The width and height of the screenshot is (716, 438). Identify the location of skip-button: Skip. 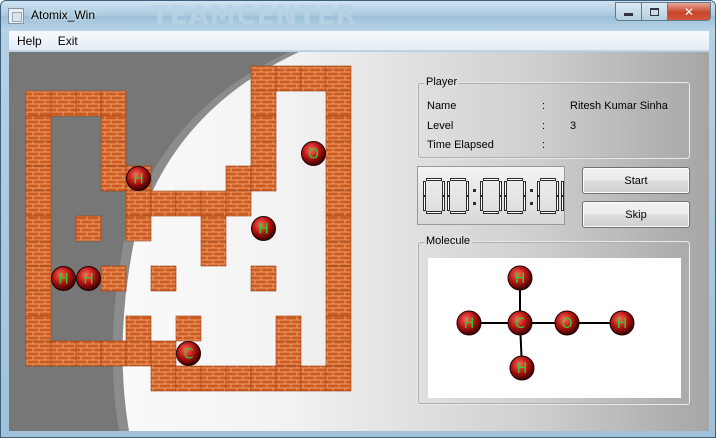
(636, 214).